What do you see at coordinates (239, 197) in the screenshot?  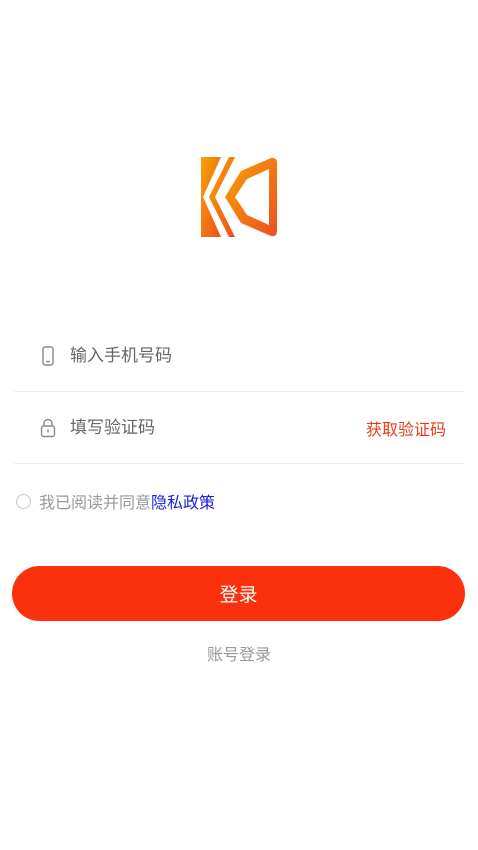 I see `app-logo` at bounding box center [239, 197].